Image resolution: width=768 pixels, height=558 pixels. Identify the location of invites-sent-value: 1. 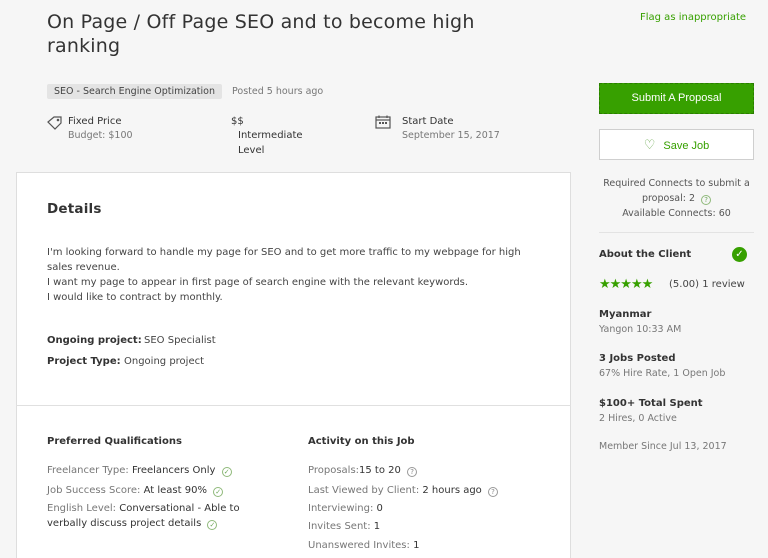
(377, 526).